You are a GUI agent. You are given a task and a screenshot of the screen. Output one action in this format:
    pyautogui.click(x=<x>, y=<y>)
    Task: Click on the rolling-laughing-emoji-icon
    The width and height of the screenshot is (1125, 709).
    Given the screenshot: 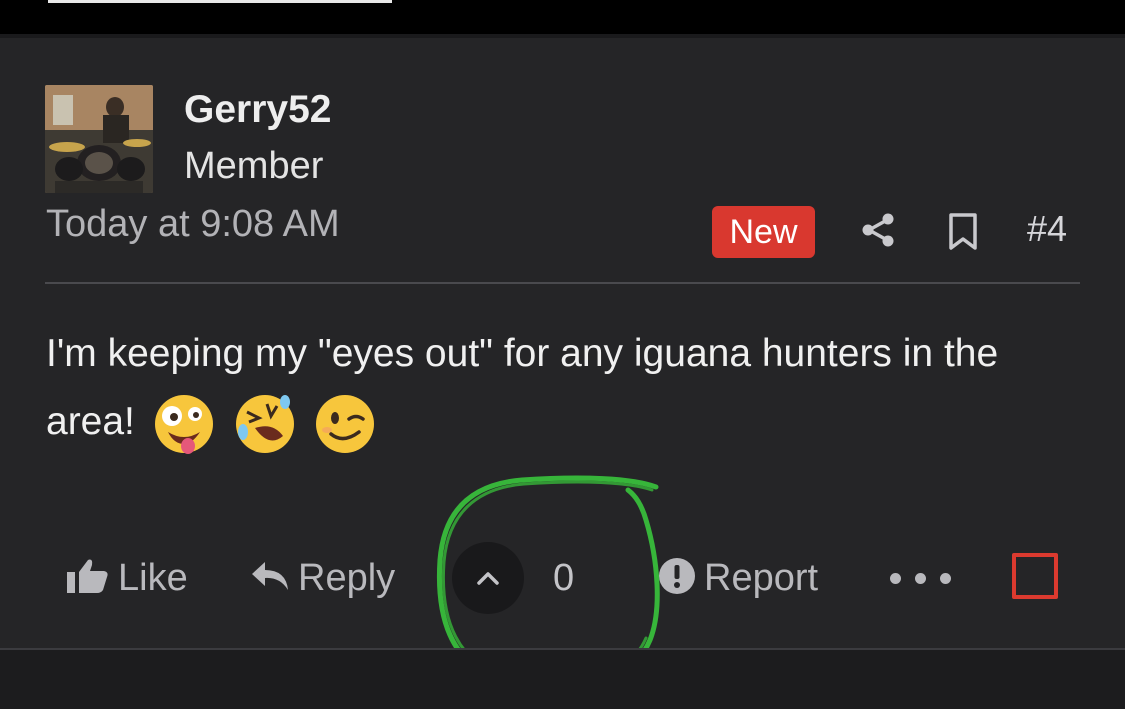 What is the action you would take?
    pyautogui.click(x=264, y=423)
    